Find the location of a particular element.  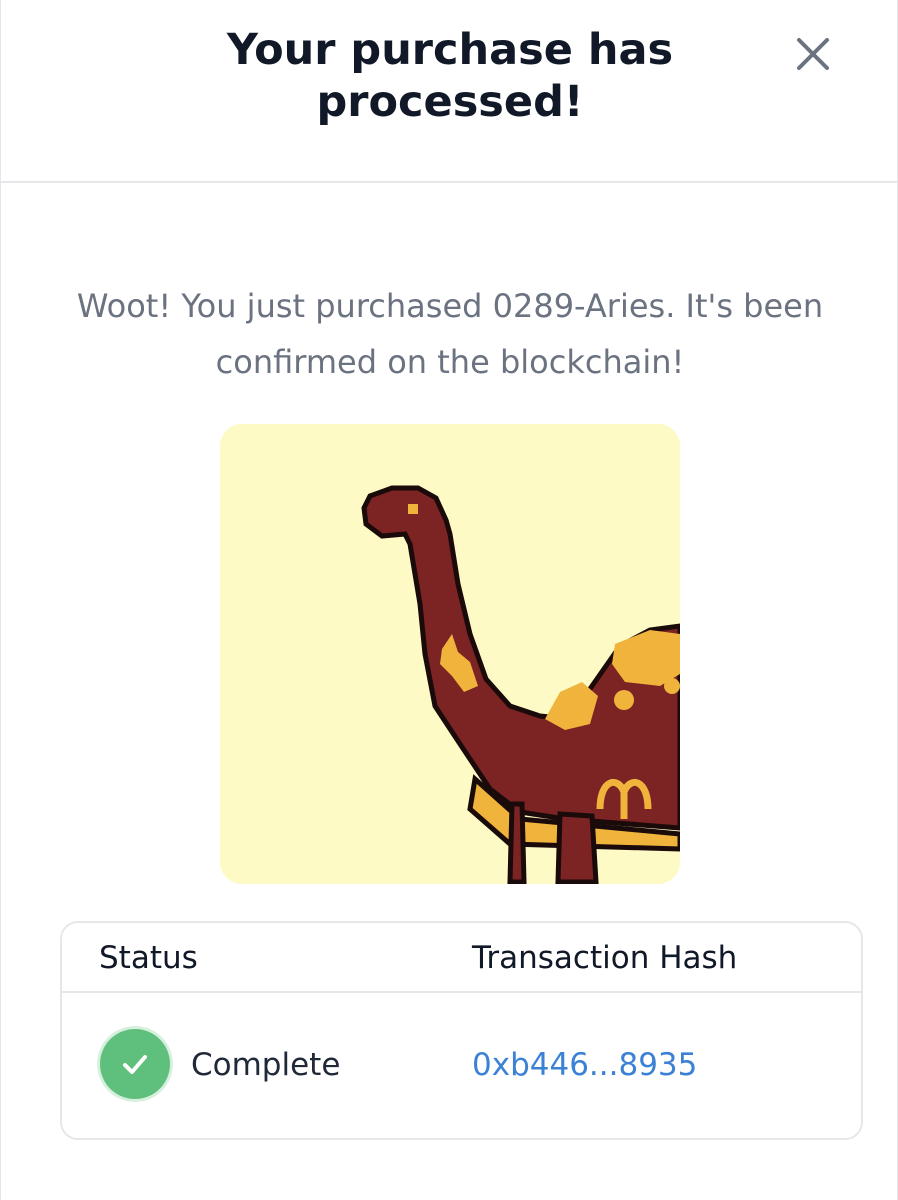

transaction-hash-link: 0xb446...8935 is located at coordinates (584, 1065).